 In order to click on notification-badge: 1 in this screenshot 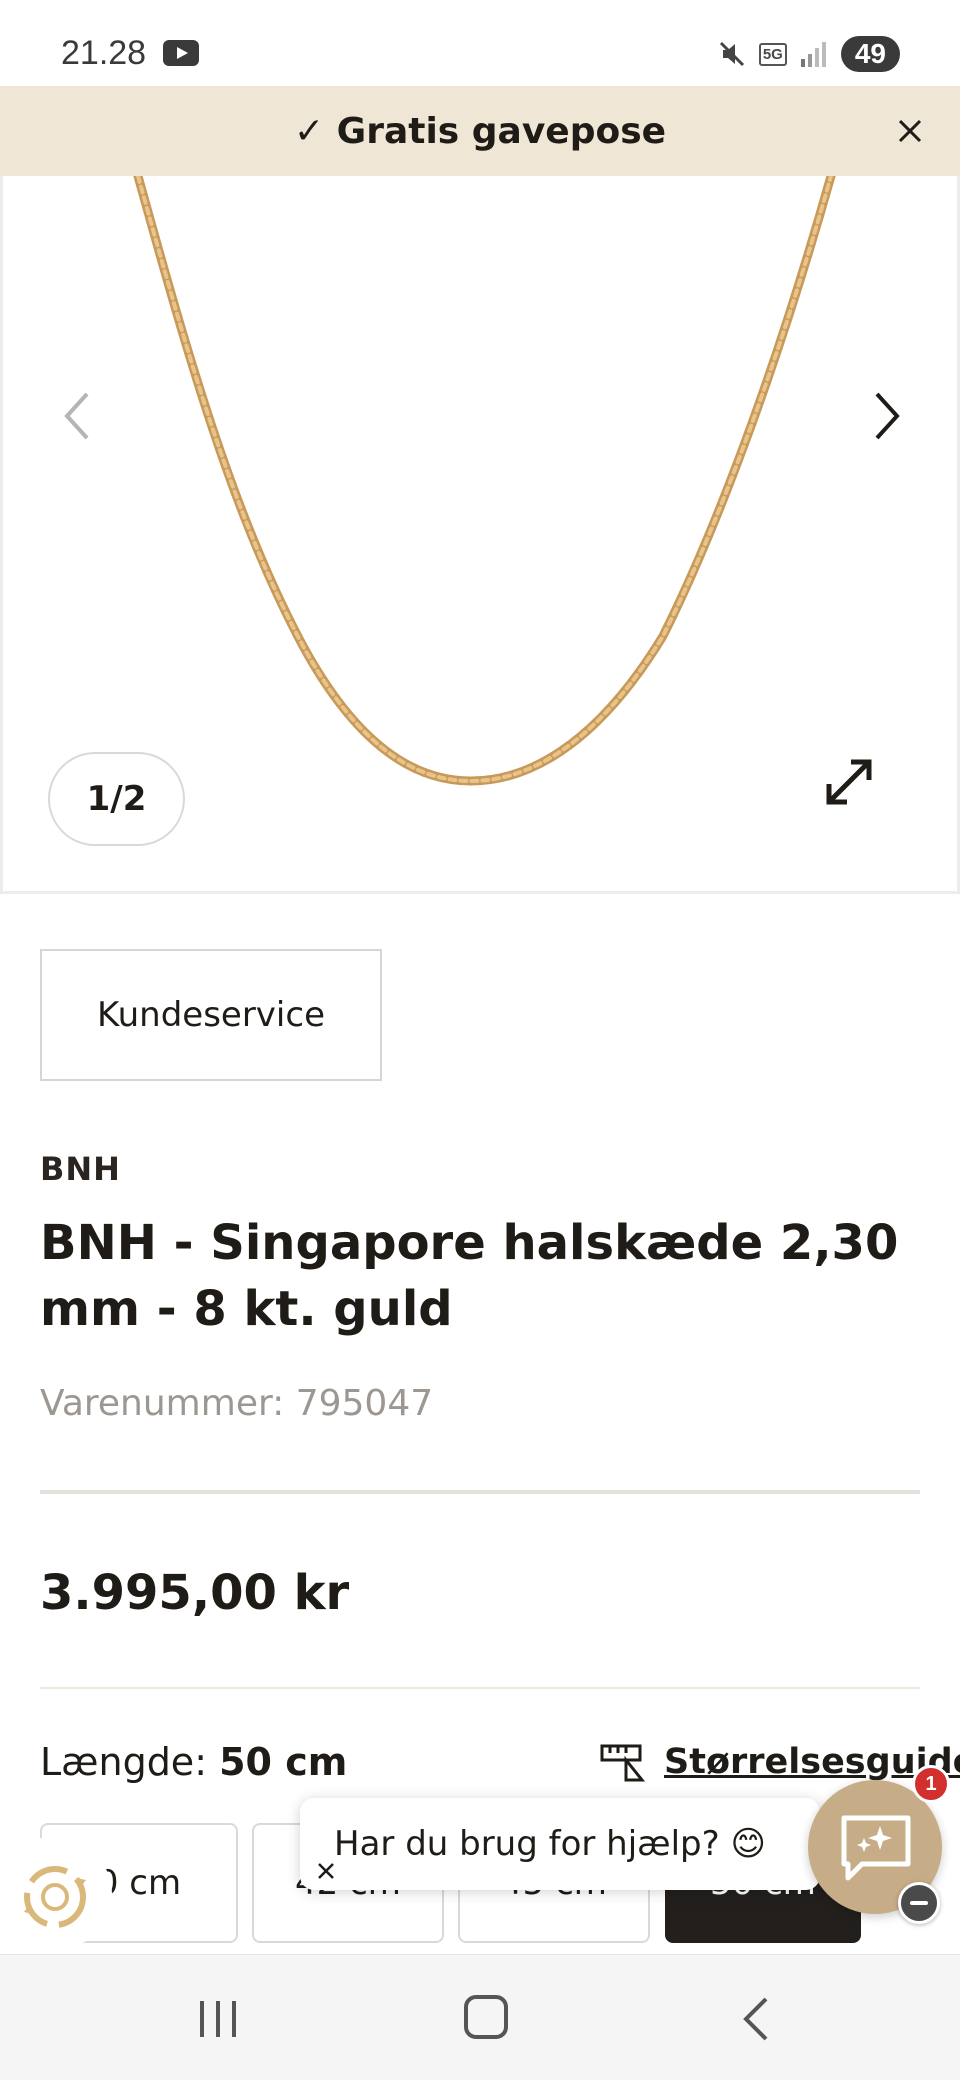, I will do `click(931, 1784)`.